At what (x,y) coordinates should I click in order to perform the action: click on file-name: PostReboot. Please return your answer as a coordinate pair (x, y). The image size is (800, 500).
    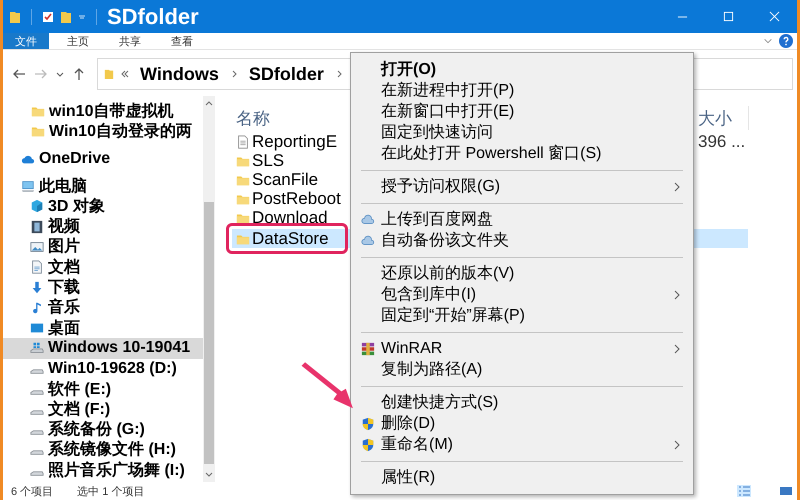
    Looking at the image, I should click on (296, 198).